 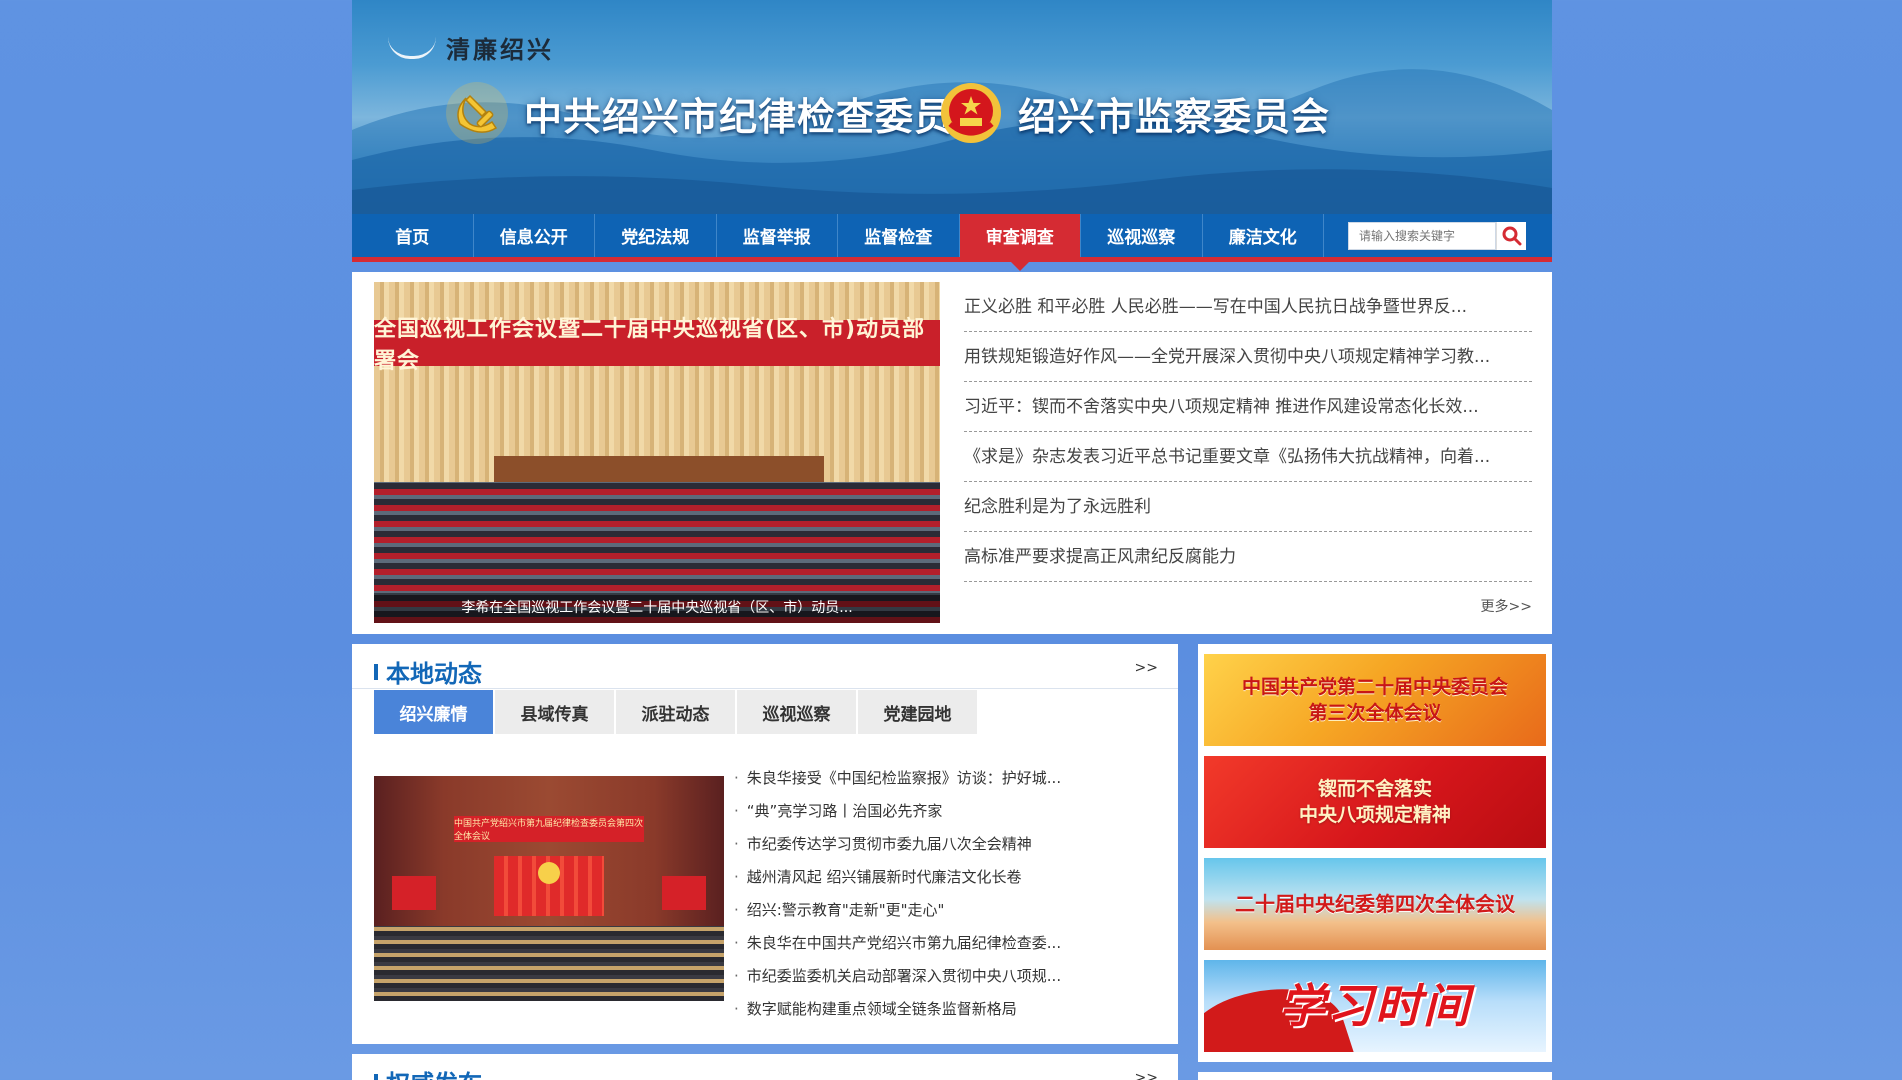 I want to click on search-box, so click(x=1437, y=236).